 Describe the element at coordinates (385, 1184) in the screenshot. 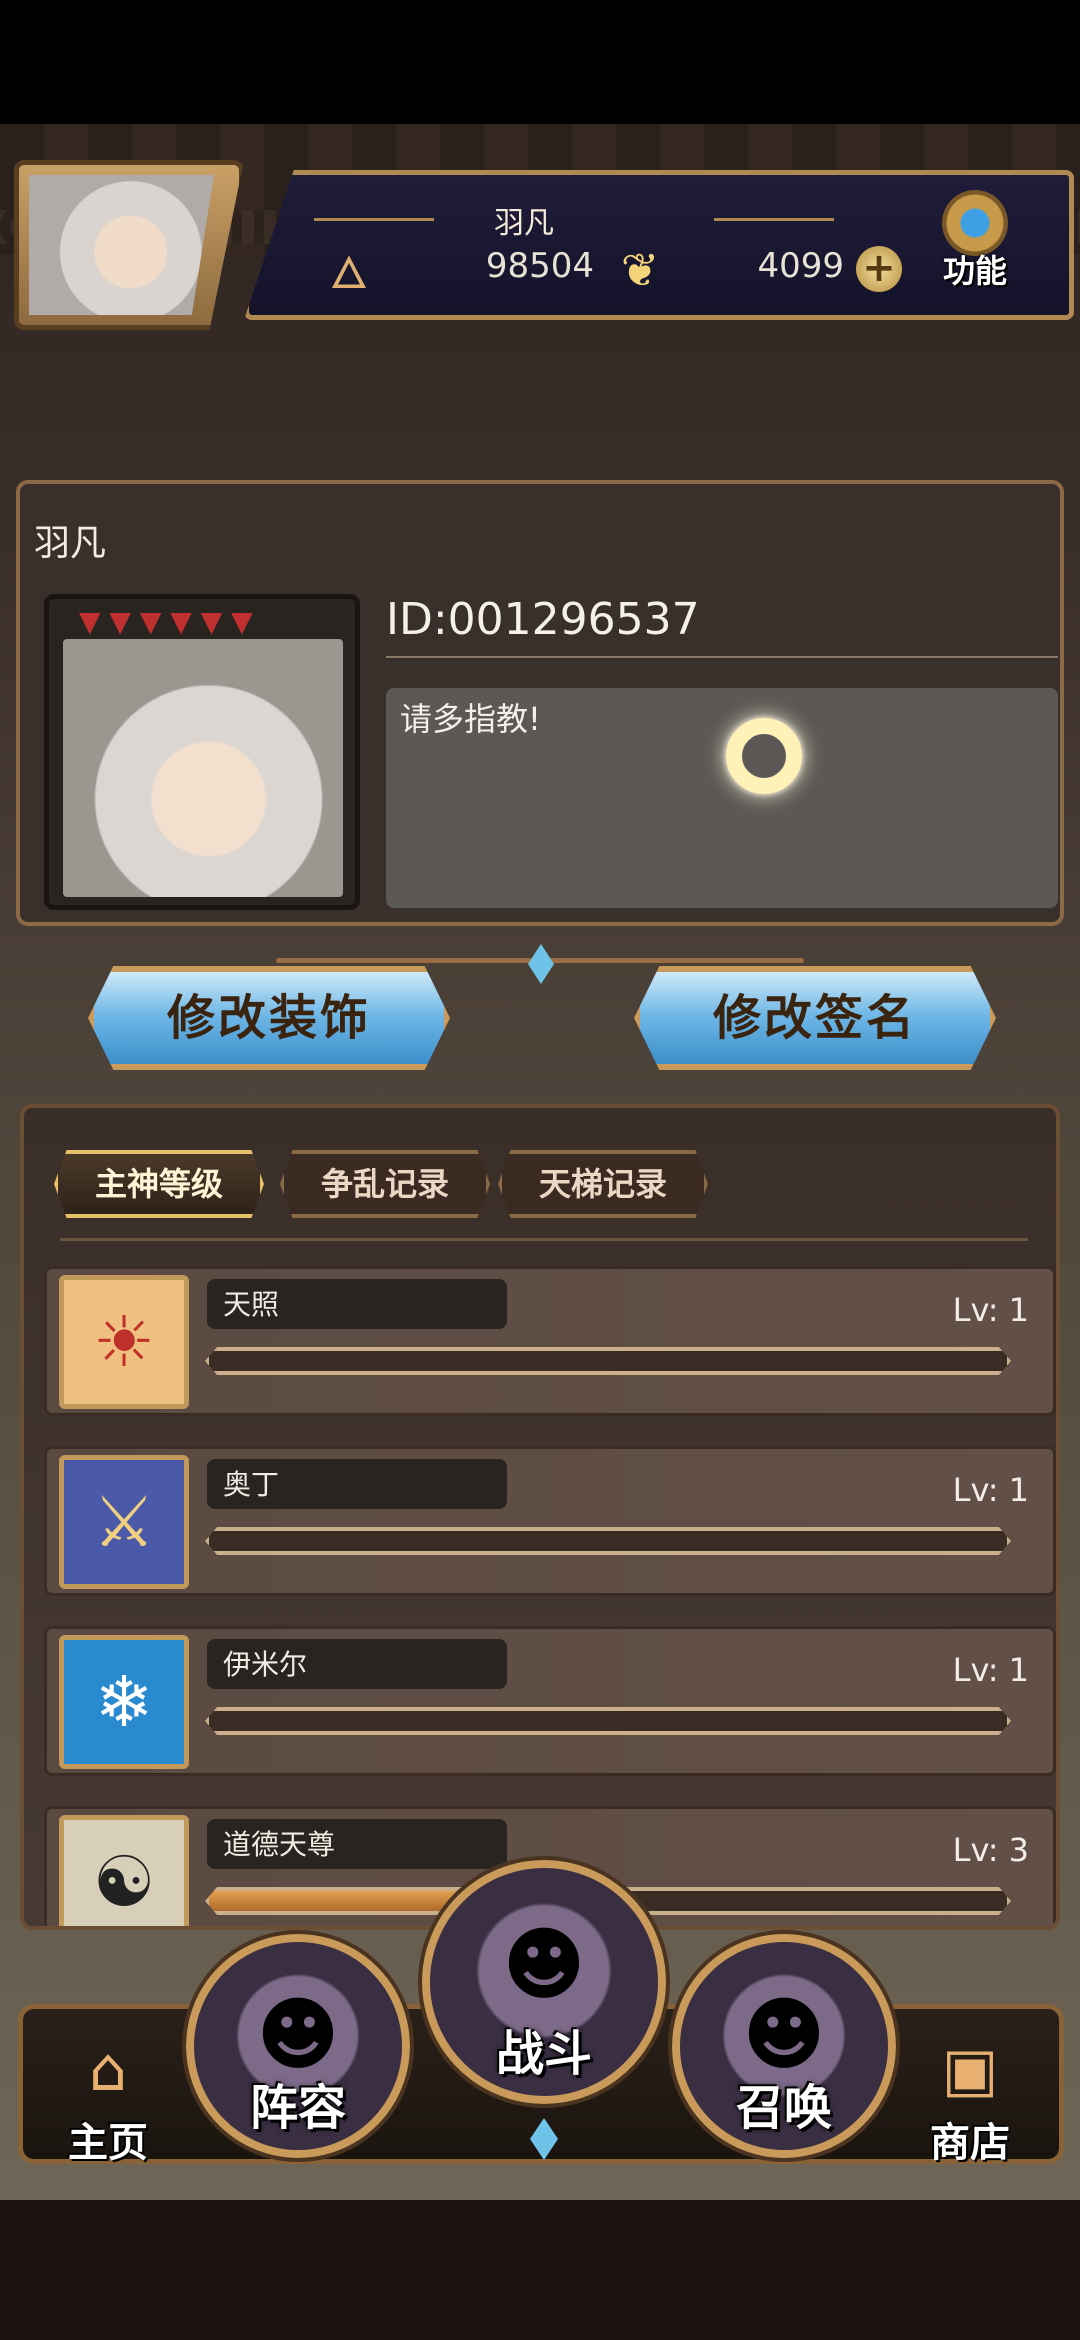

I see `tab-conflict-record: 争乱记录` at that location.